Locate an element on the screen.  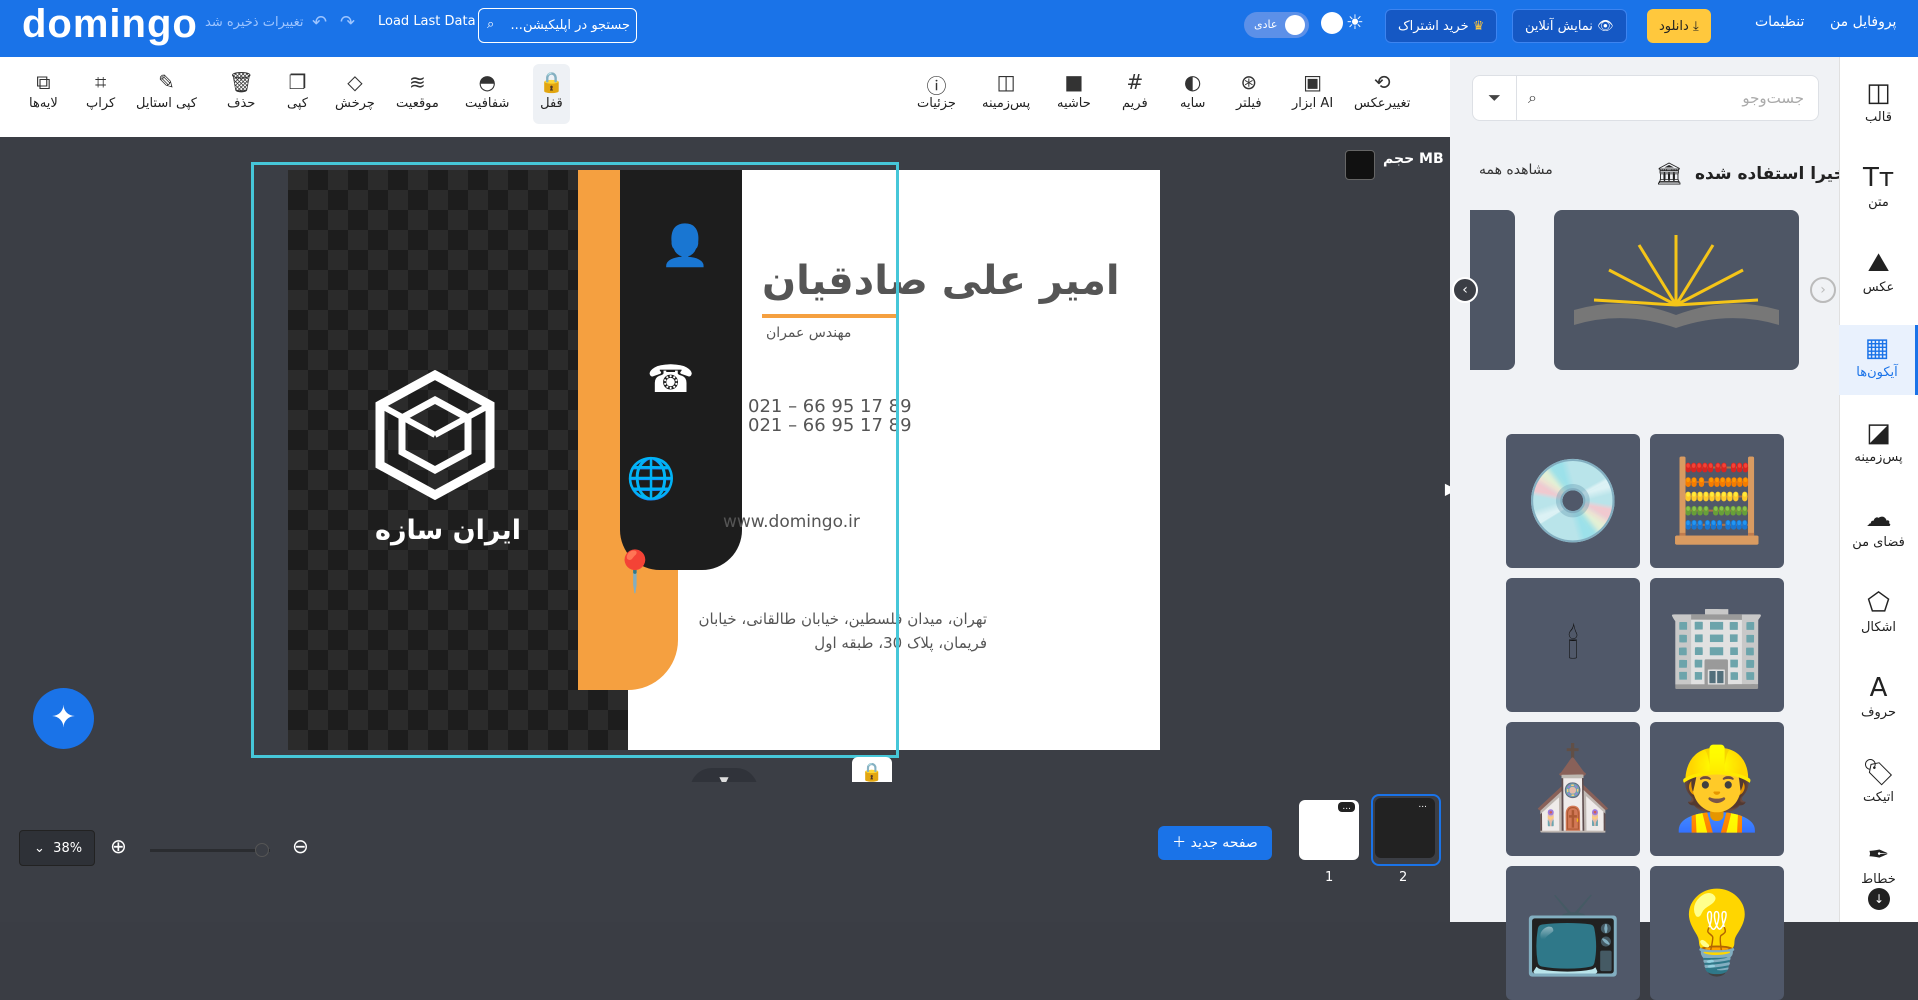
rail-shapes: ⬠ اشکال is located at coordinates (1878, 611).